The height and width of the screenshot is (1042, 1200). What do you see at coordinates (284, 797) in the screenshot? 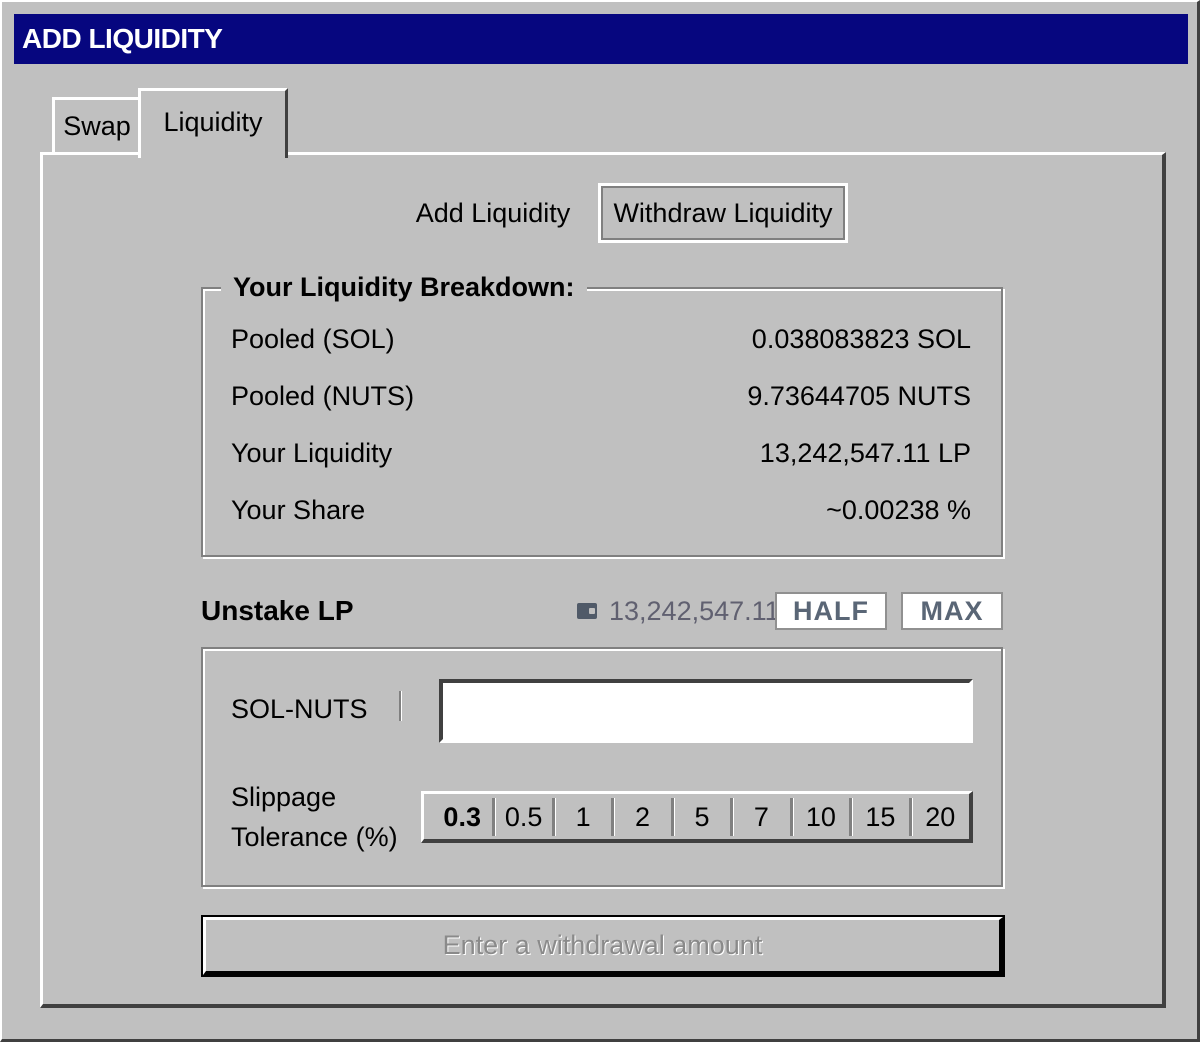
I see `slippage-label-line-1: Slippage` at bounding box center [284, 797].